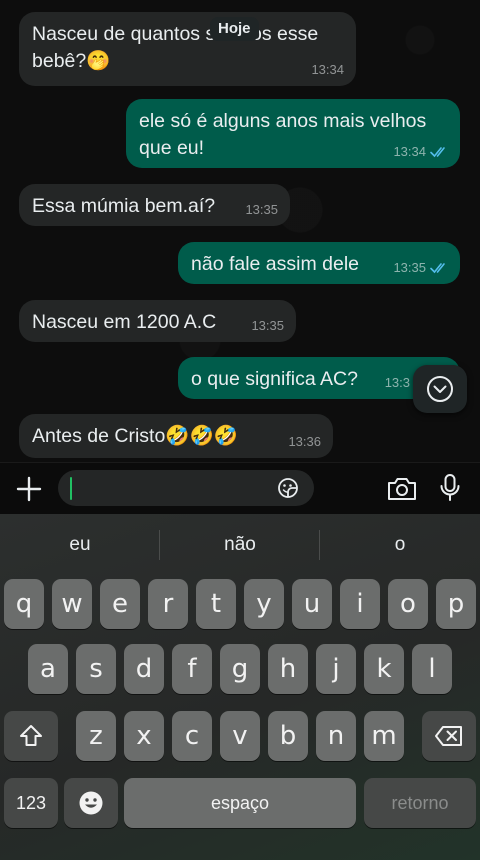 The height and width of the screenshot is (860, 480). What do you see at coordinates (29, 489) in the screenshot?
I see `plus-icon` at bounding box center [29, 489].